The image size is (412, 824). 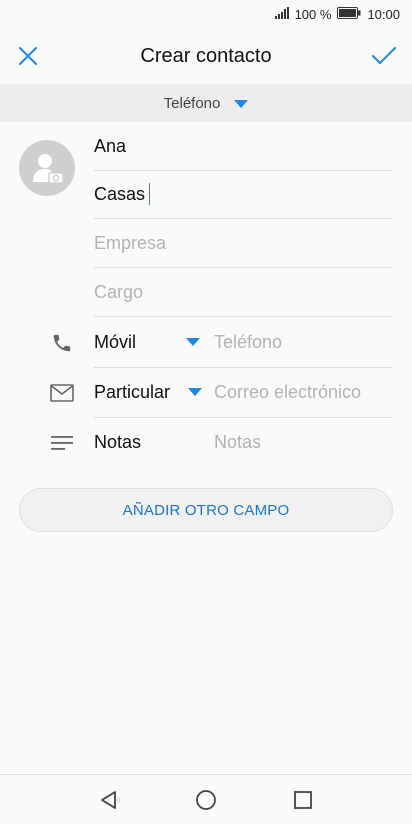 I want to click on save-button, so click(x=384, y=56).